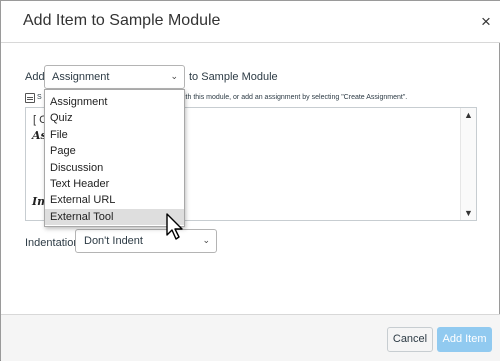  I want to click on dropdown-option-file: File, so click(114, 135).